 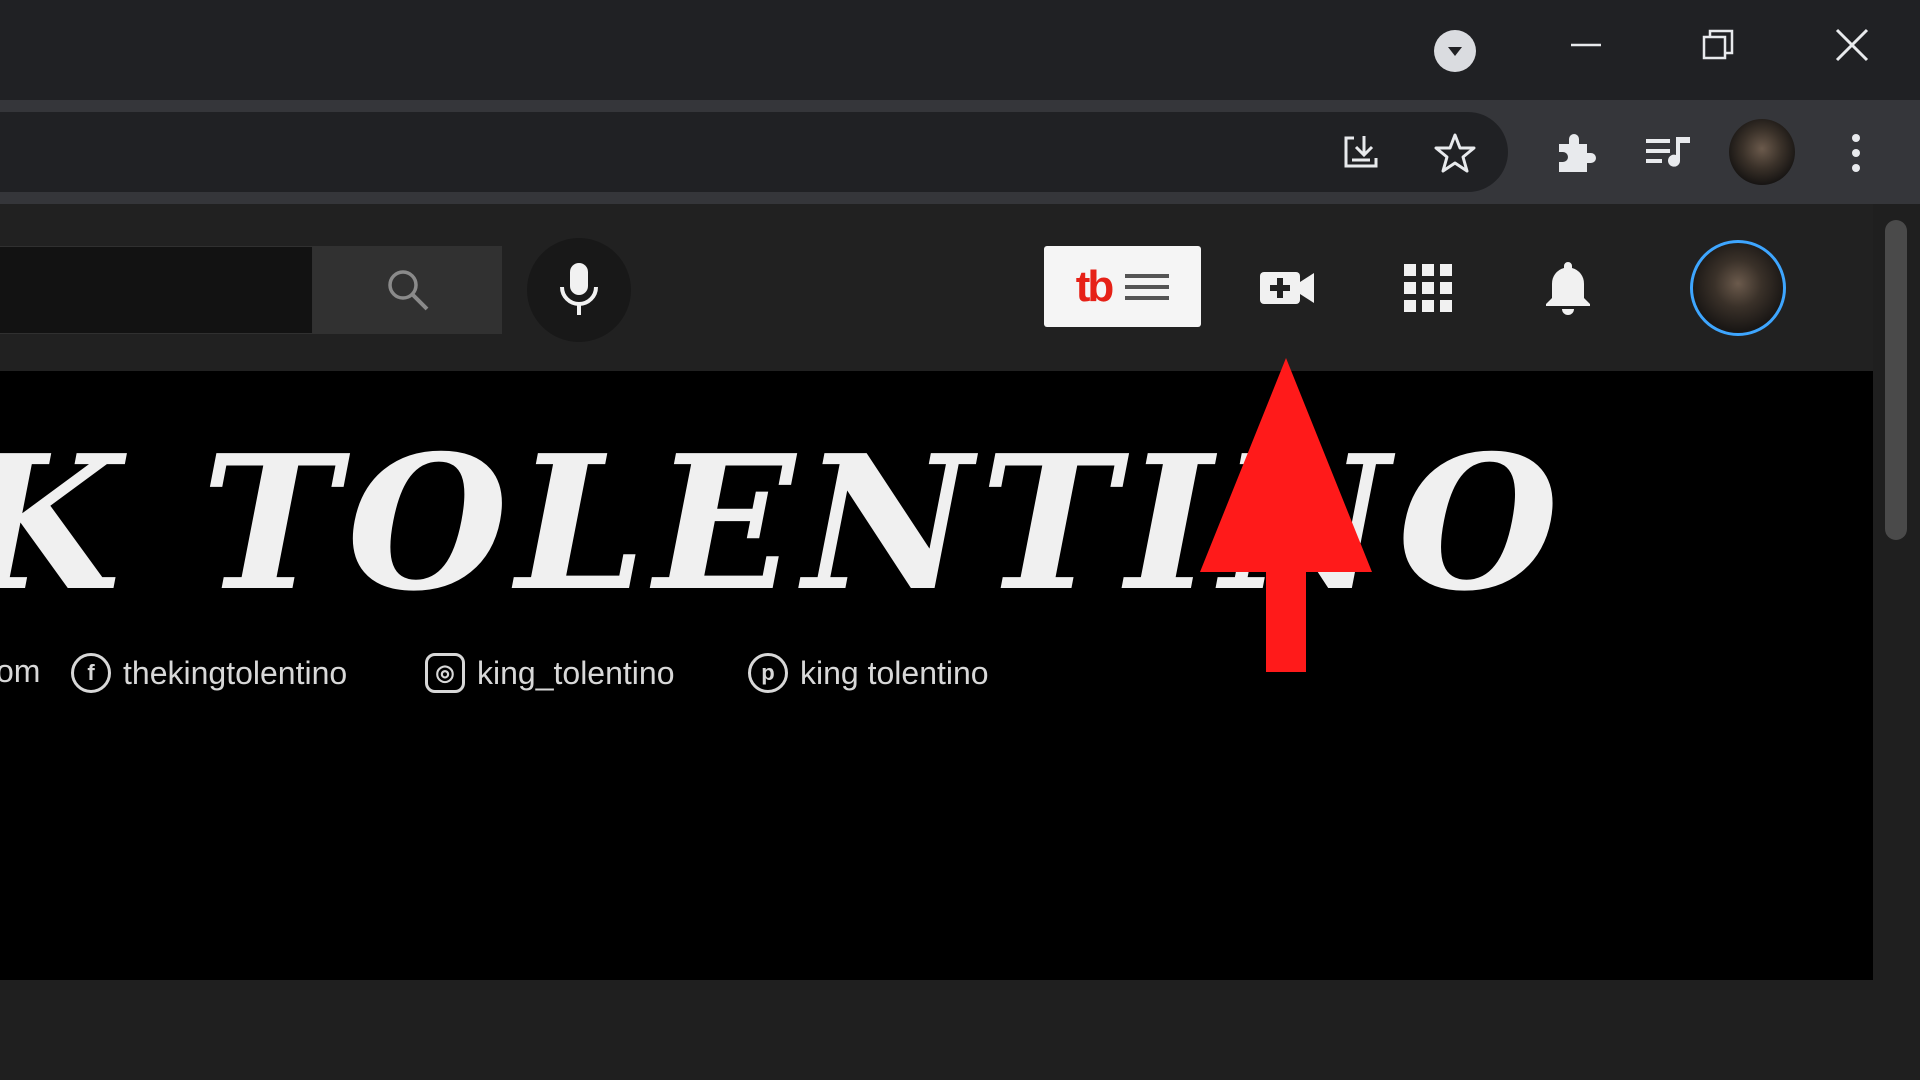 I want to click on social-instagram: ◎ king_tolentino, so click(x=549, y=673).